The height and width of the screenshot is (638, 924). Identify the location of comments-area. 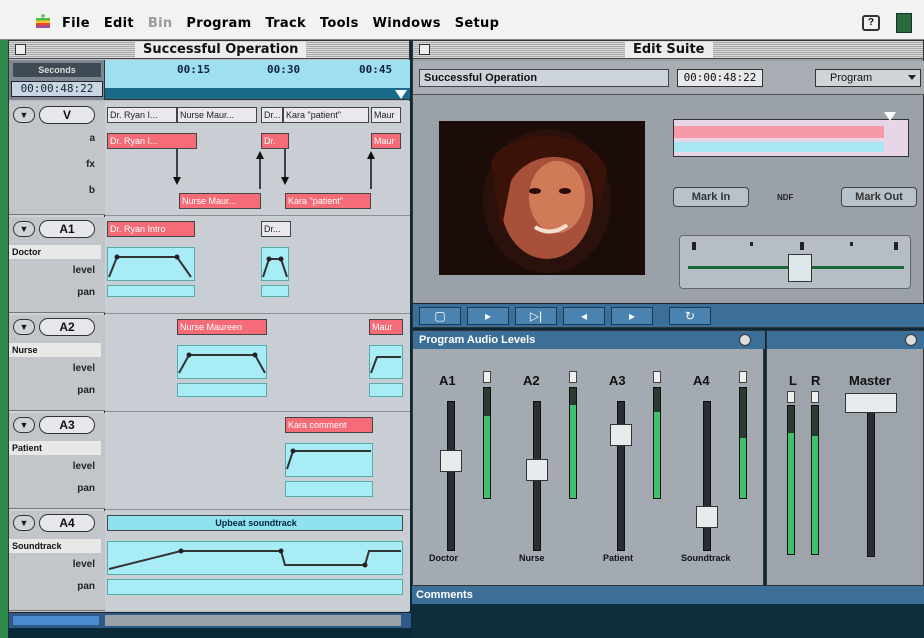
(668, 621).